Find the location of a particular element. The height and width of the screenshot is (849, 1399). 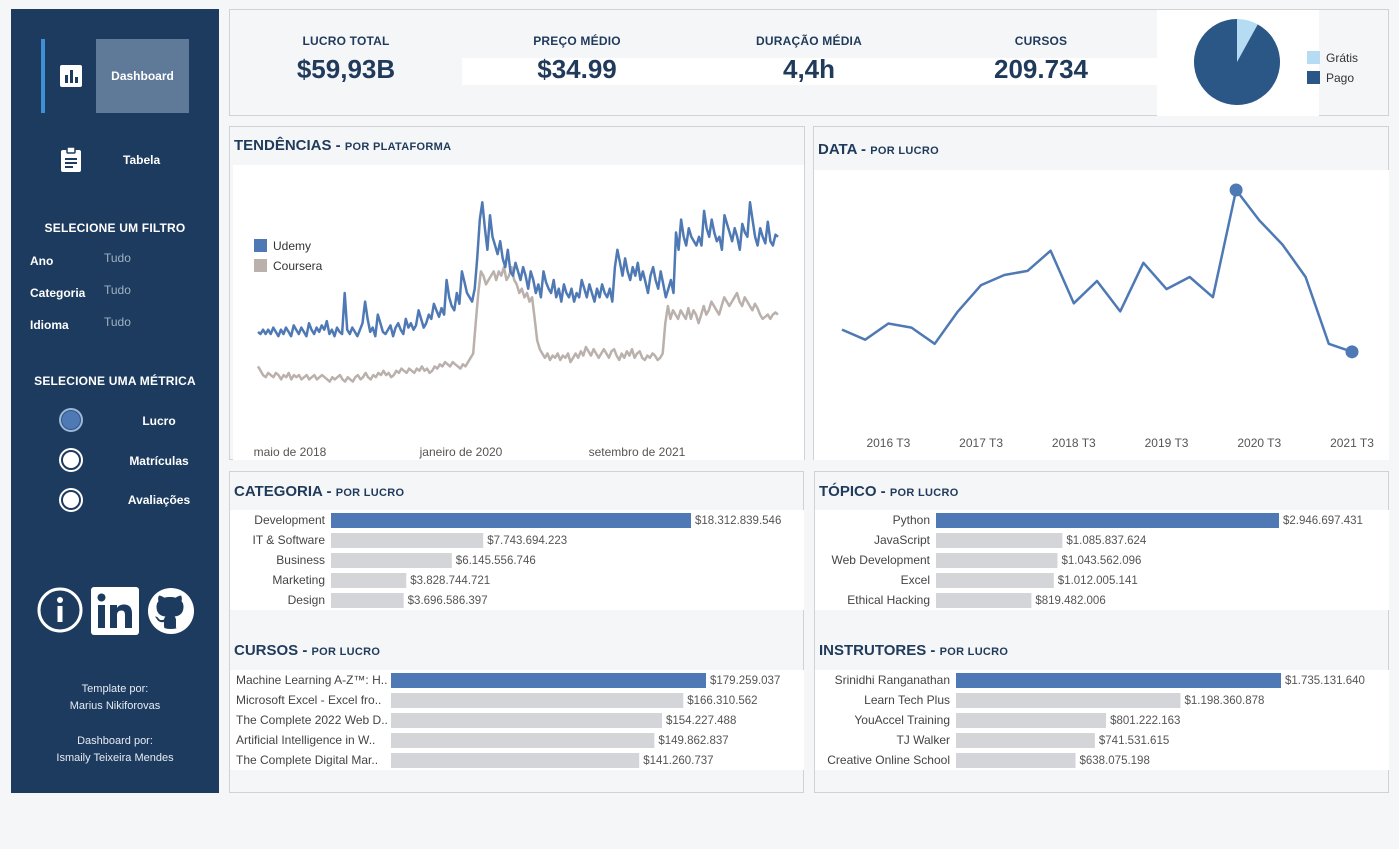

metric-radio-enrollments is located at coordinates (71, 460).